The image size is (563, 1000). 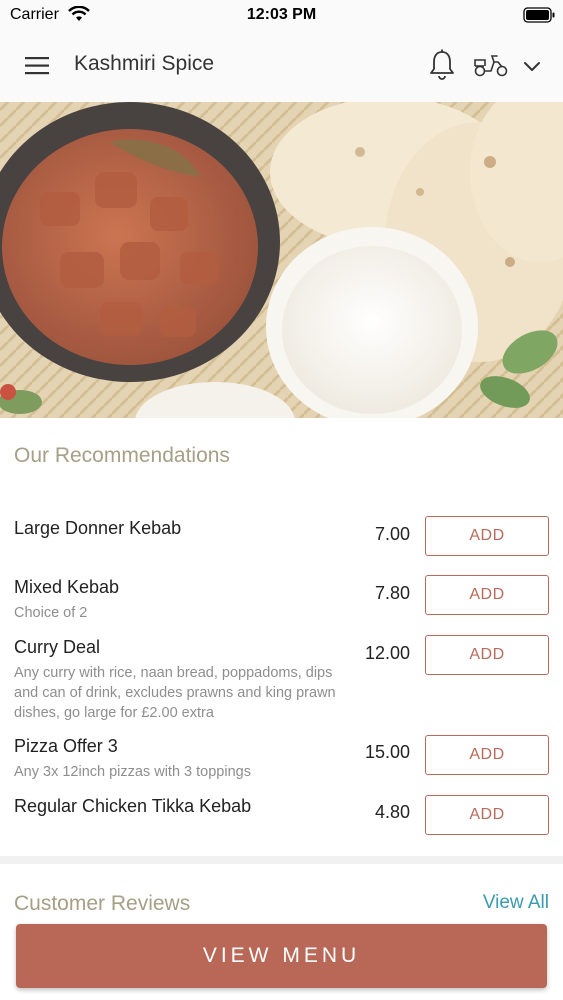 What do you see at coordinates (387, 653) in the screenshot?
I see `item-price: 12.00` at bounding box center [387, 653].